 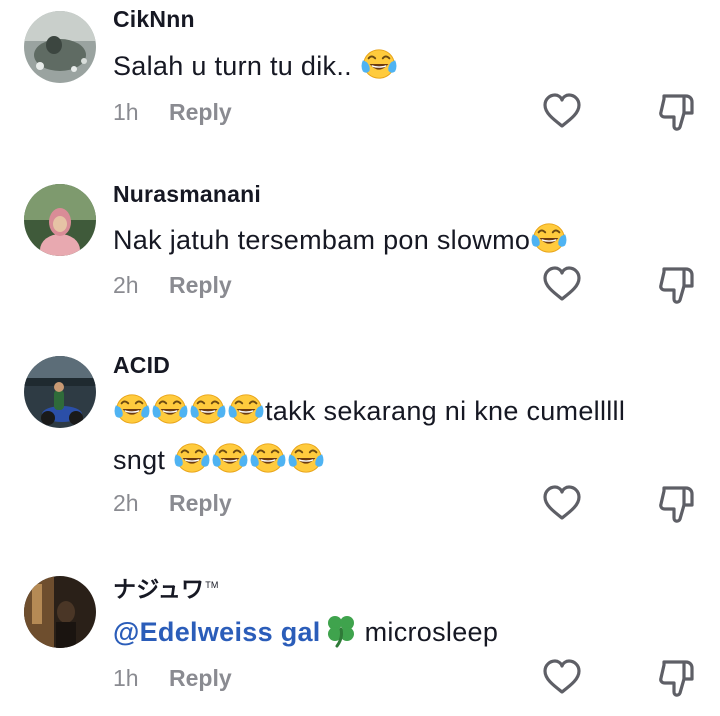 I want to click on comment-text-part: Nak jatuh tersembam pon slowmo, so click(x=322, y=240).